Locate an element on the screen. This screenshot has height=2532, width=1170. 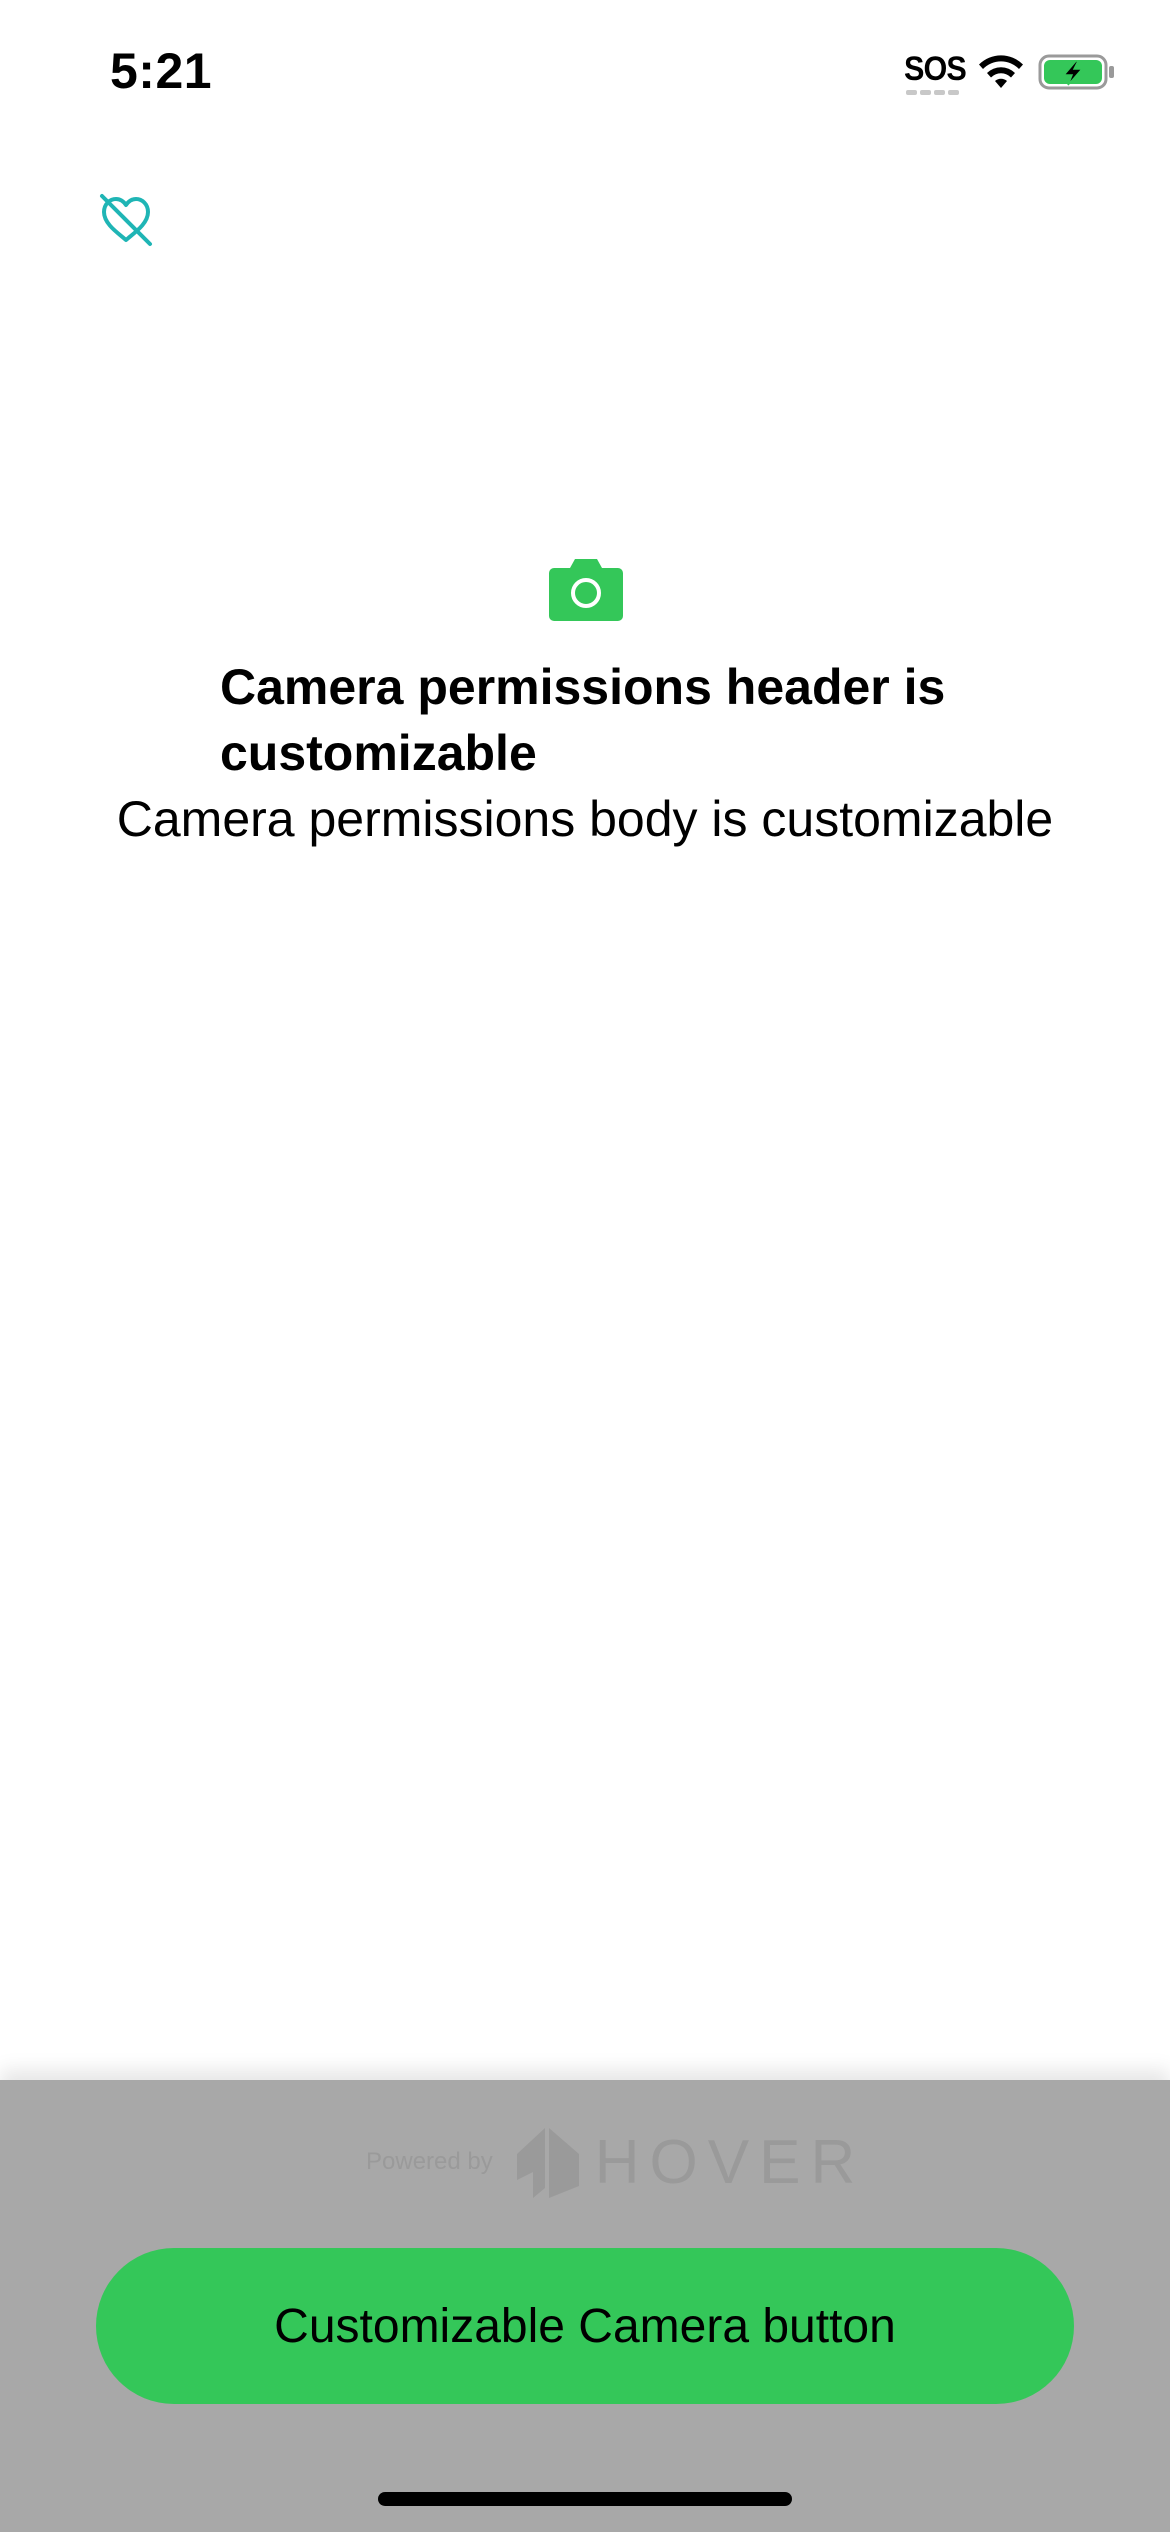
sos-label: SOS is located at coordinates (935, 69).